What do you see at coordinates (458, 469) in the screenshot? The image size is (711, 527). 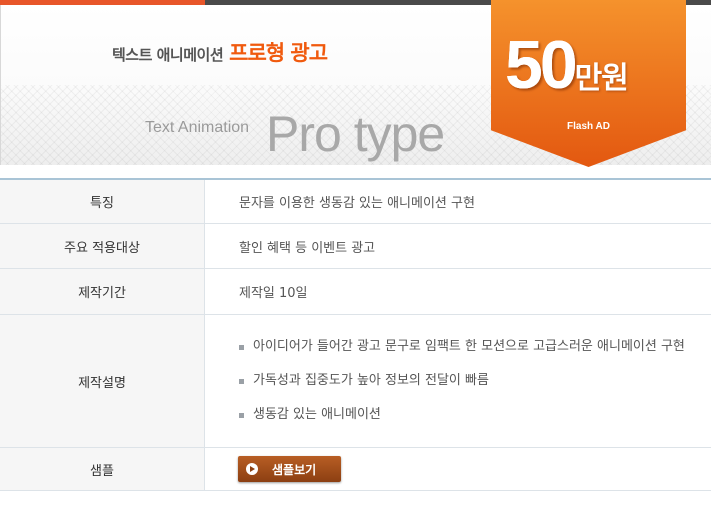 I see `row-value: 샘플보기` at bounding box center [458, 469].